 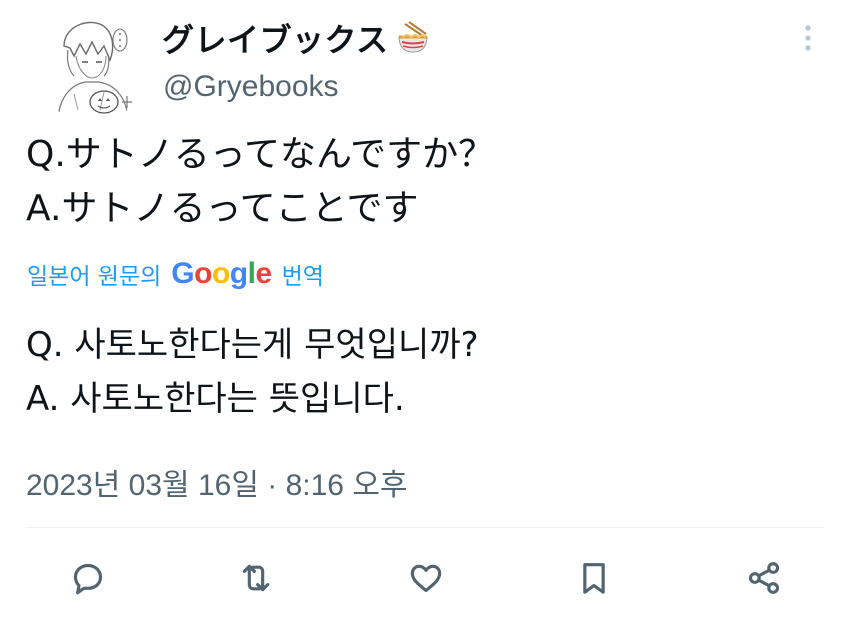 I want to click on share-button, so click(x=764, y=578).